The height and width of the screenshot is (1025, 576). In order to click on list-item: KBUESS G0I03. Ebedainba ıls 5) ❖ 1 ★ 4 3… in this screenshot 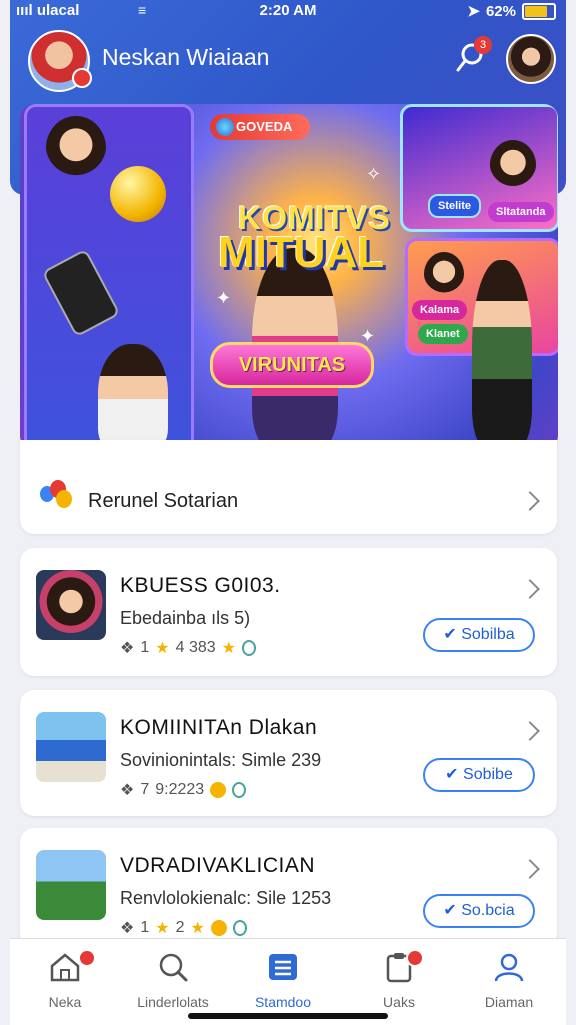, I will do `click(288, 612)`.